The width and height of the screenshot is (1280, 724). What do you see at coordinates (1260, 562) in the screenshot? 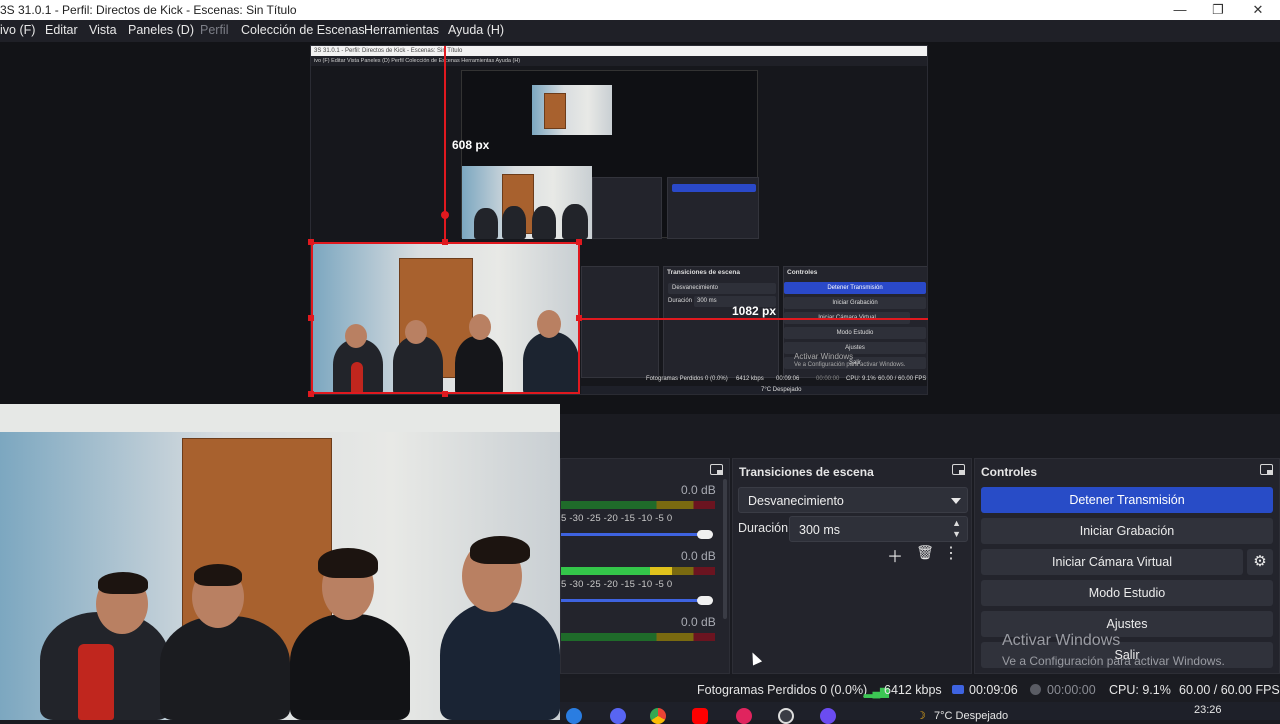
I see `gear-icon: ⚙` at bounding box center [1260, 562].